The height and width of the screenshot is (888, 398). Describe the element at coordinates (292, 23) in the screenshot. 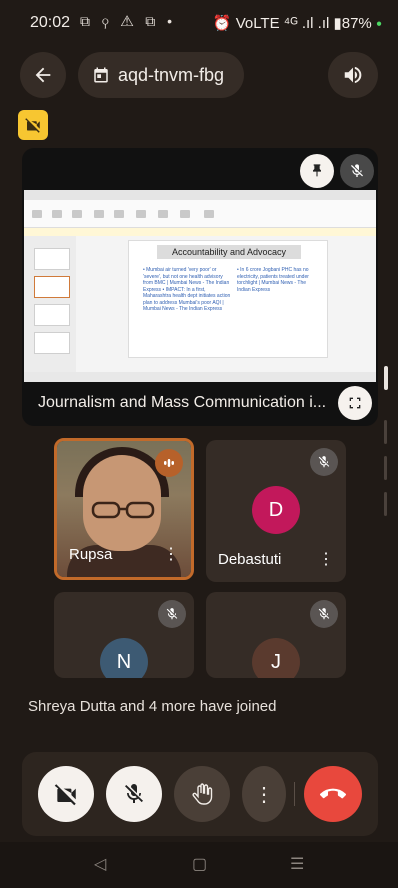

I see `status-system-icons: ⏰ VoLTE ⁴ᴳ .ıl .ıl ▮87%` at that location.